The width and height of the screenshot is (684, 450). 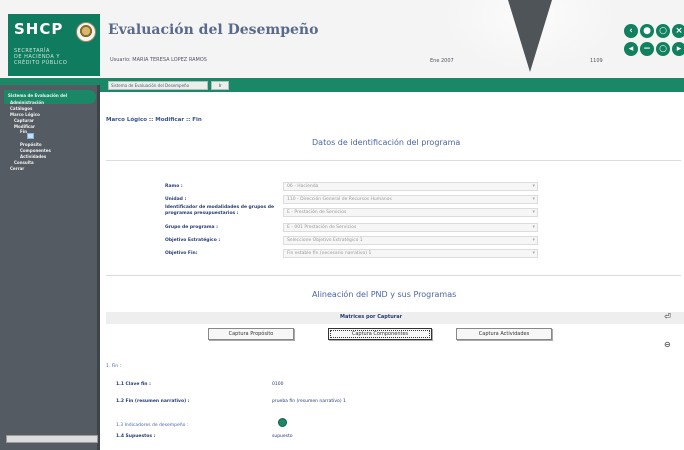 I want to click on sidebar-item-cerrar: Cerrar, so click(x=17, y=168).